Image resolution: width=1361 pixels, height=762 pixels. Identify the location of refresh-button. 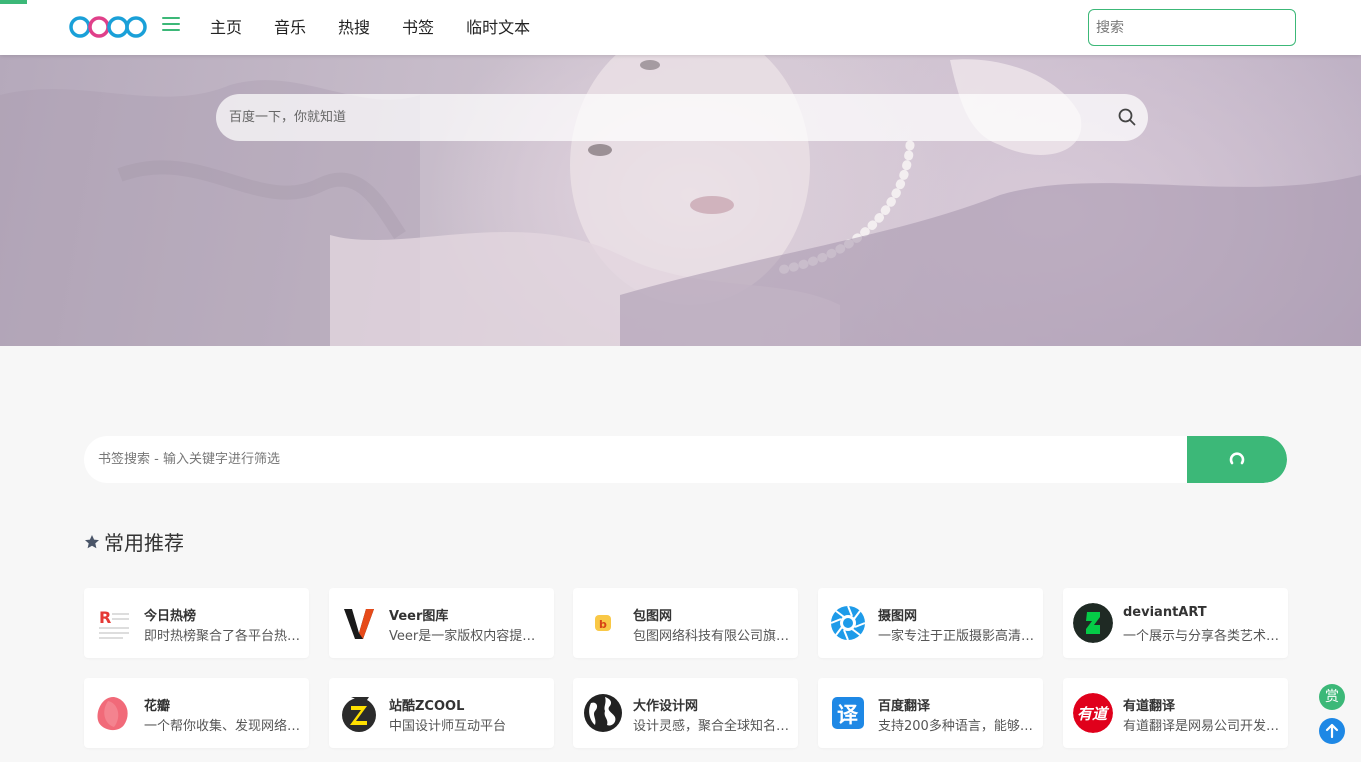
(1237, 459).